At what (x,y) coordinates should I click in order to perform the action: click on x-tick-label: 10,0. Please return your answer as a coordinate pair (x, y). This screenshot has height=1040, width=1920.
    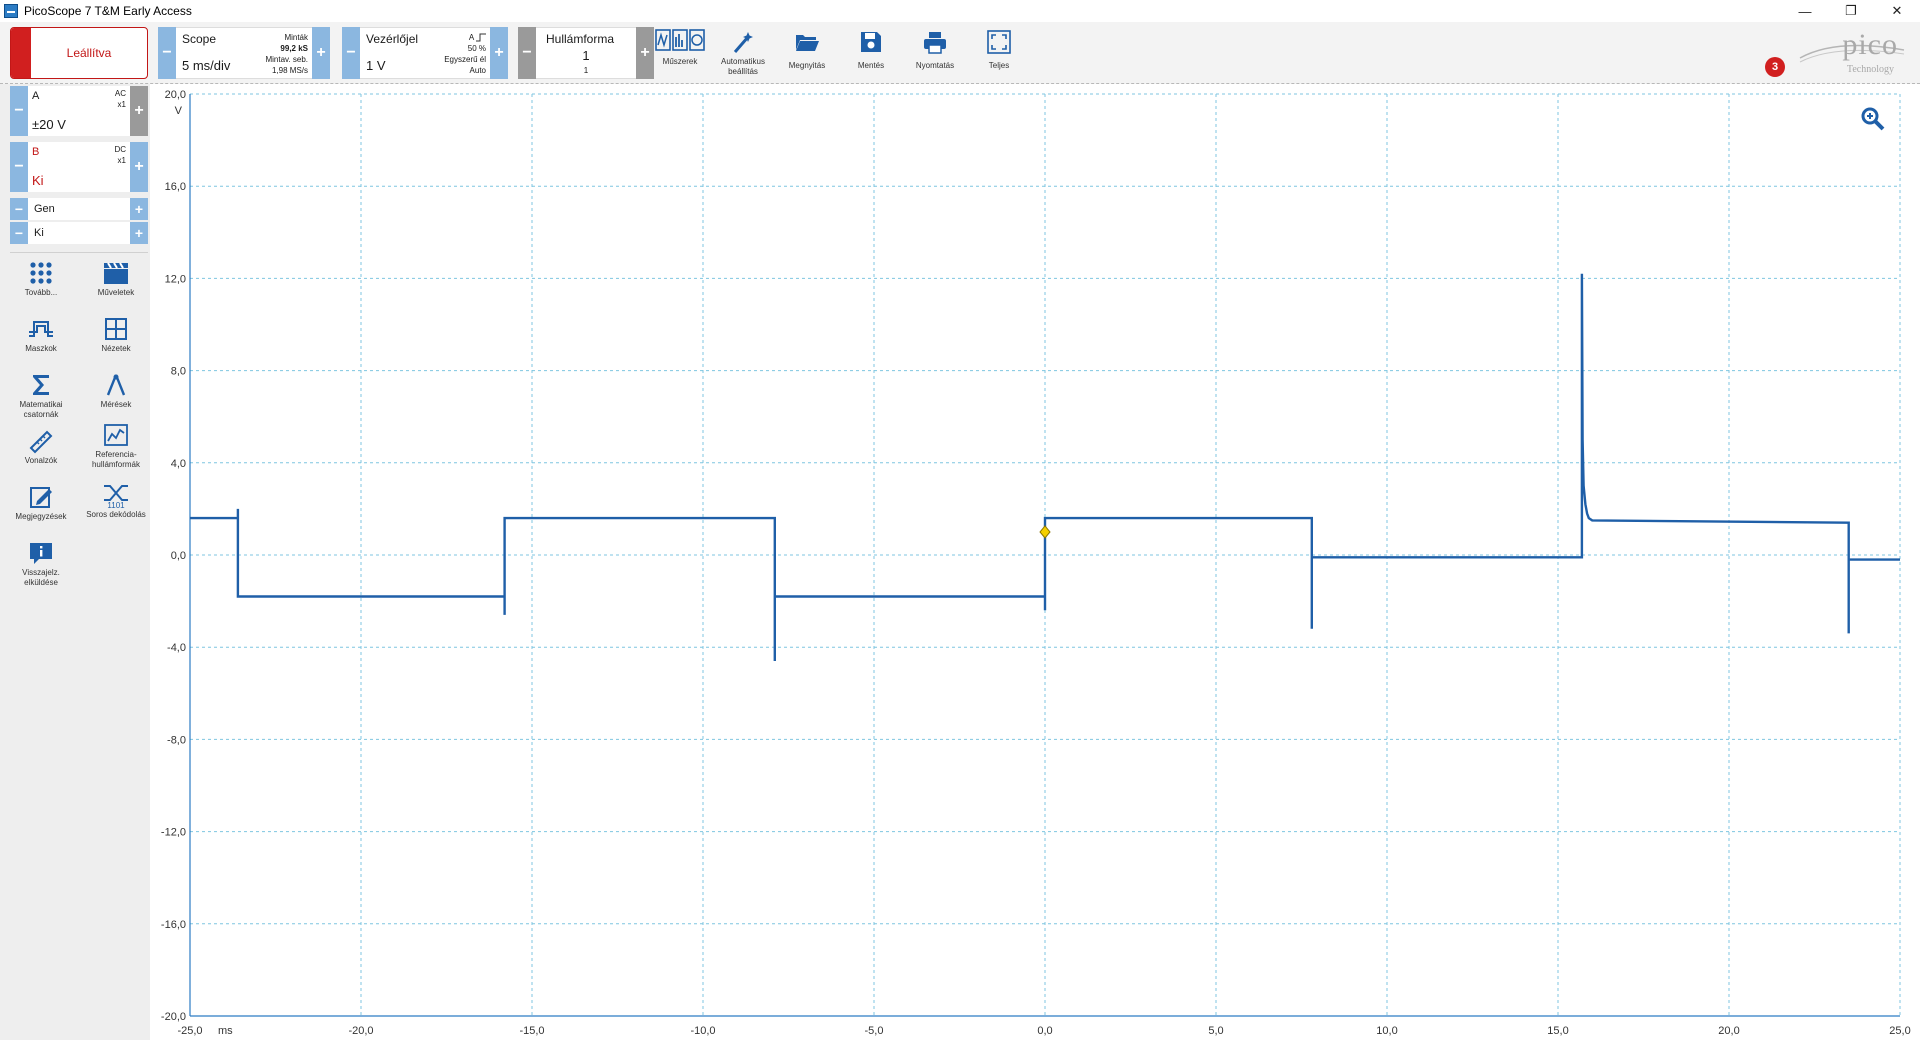
    Looking at the image, I should click on (1386, 1031).